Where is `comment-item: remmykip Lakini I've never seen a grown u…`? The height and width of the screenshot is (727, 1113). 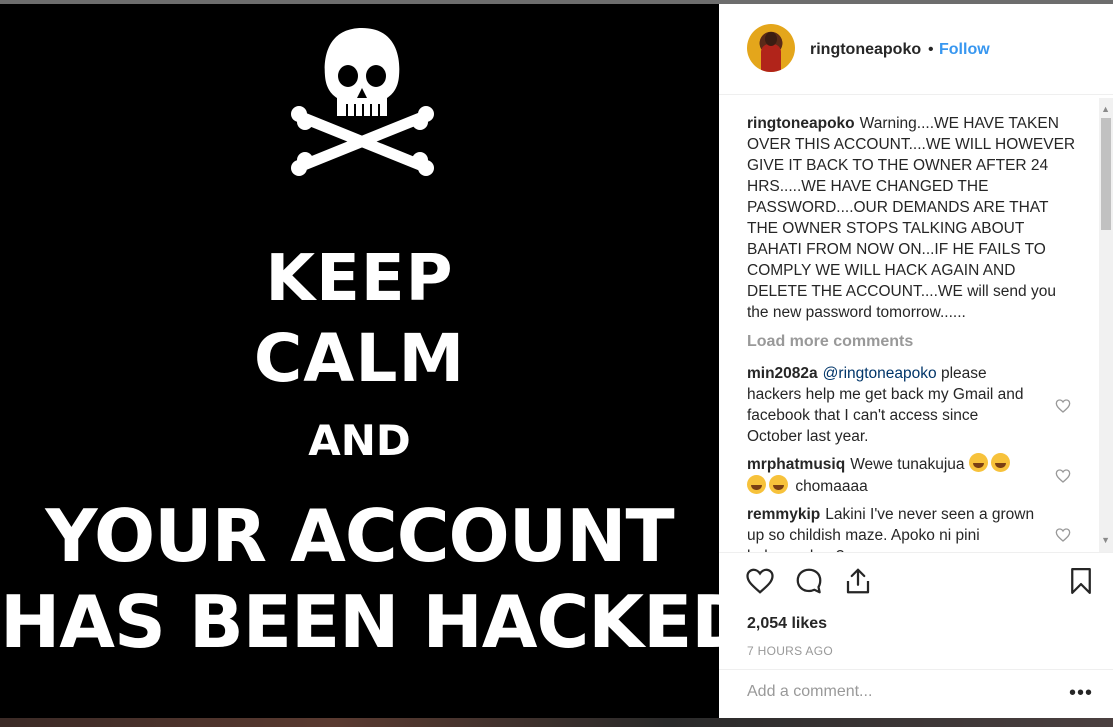 comment-item: remmykip Lakini I've never seen a grown u… is located at coordinates (892, 528).